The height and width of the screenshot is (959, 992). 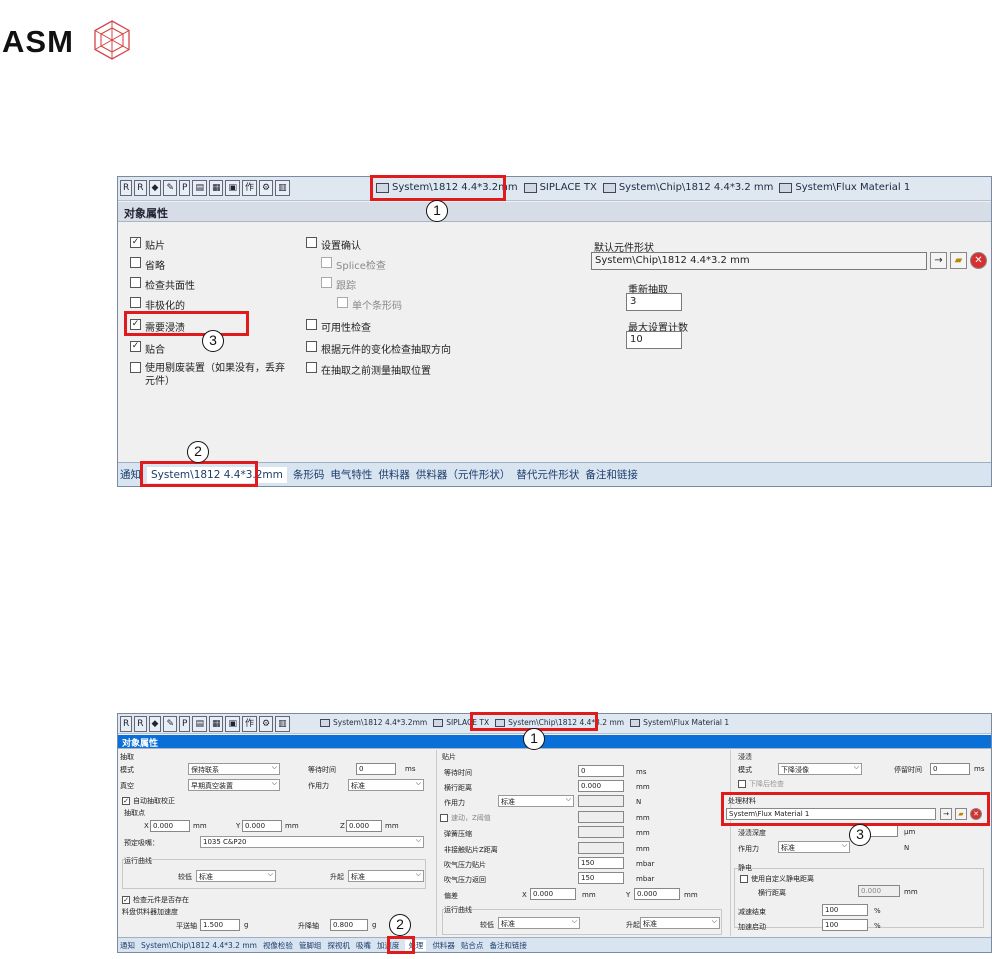 What do you see at coordinates (351, 474) in the screenshot?
I see `tab-electrical: 电气特性` at bounding box center [351, 474].